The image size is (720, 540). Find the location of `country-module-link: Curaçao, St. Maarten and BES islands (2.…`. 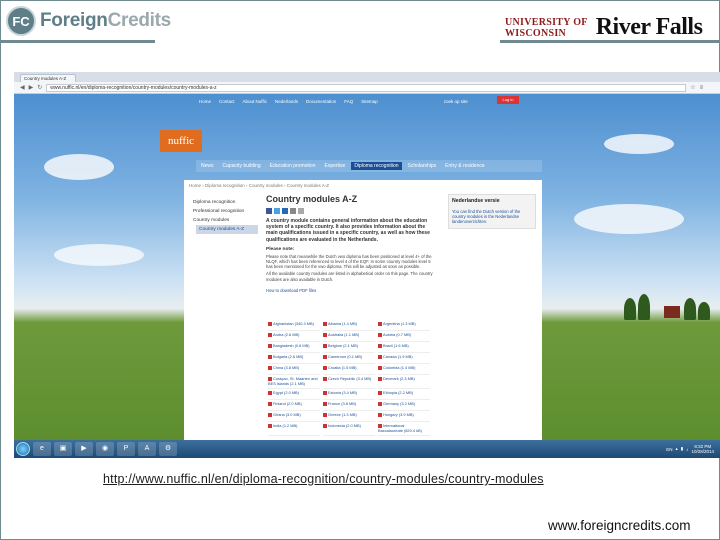

country-module-link: Curaçao, St. Maarten and BES islands (2.… is located at coordinates (294, 382).